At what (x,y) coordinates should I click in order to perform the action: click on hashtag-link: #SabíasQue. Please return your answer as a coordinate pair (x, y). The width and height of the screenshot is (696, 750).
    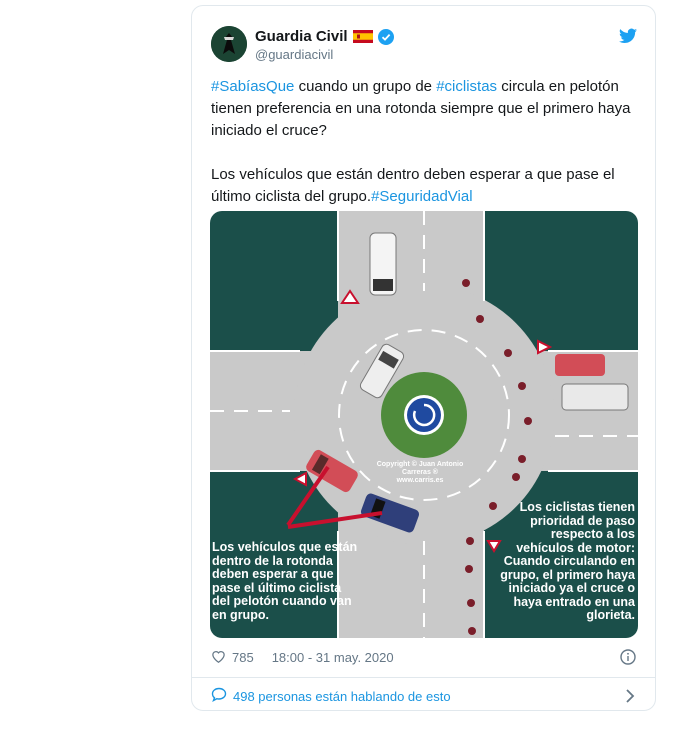
    Looking at the image, I should click on (252, 86).